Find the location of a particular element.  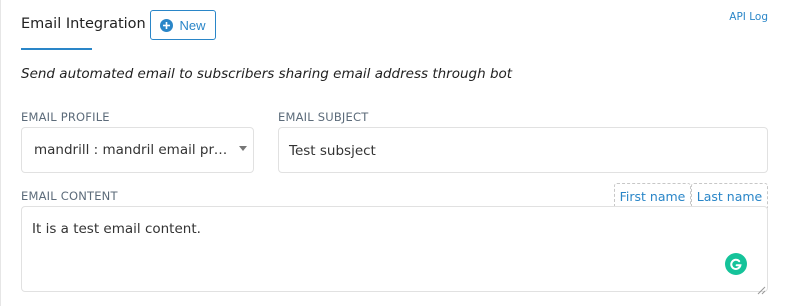

left-divider is located at coordinates (0, 153).